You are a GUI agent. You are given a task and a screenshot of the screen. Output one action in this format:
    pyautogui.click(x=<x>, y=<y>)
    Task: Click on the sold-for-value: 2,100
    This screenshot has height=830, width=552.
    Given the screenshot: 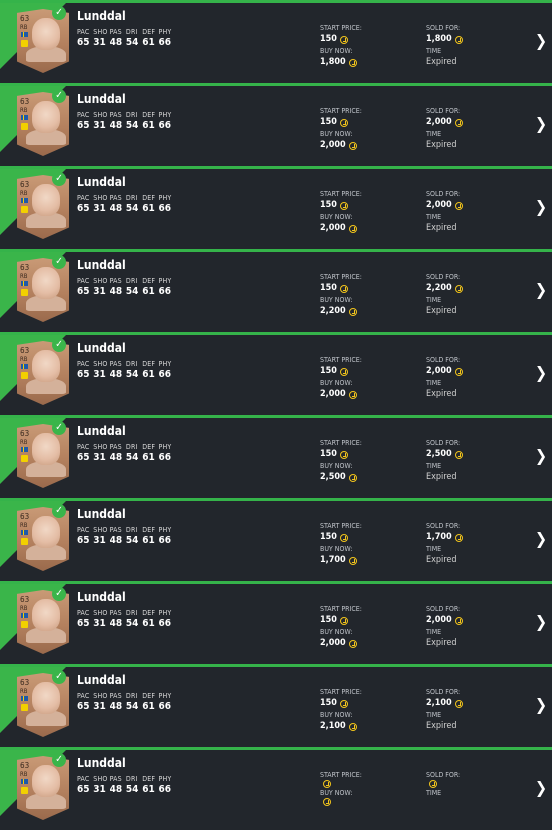 What is the action you would take?
    pyautogui.click(x=476, y=703)
    